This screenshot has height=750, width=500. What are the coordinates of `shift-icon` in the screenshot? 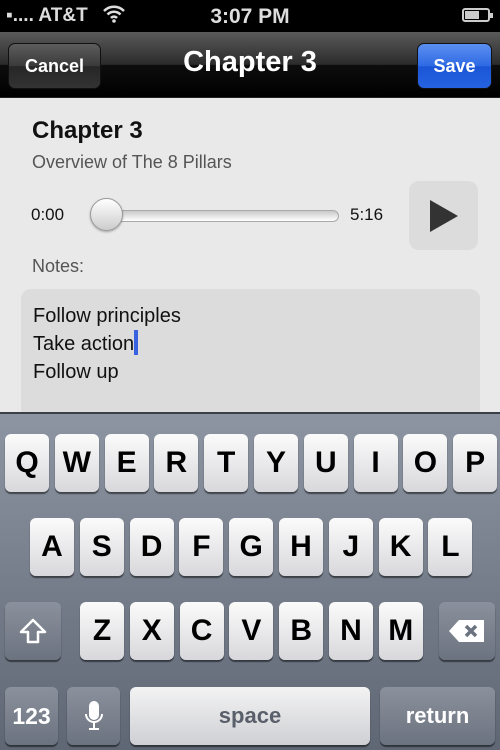 It's located at (33, 631).